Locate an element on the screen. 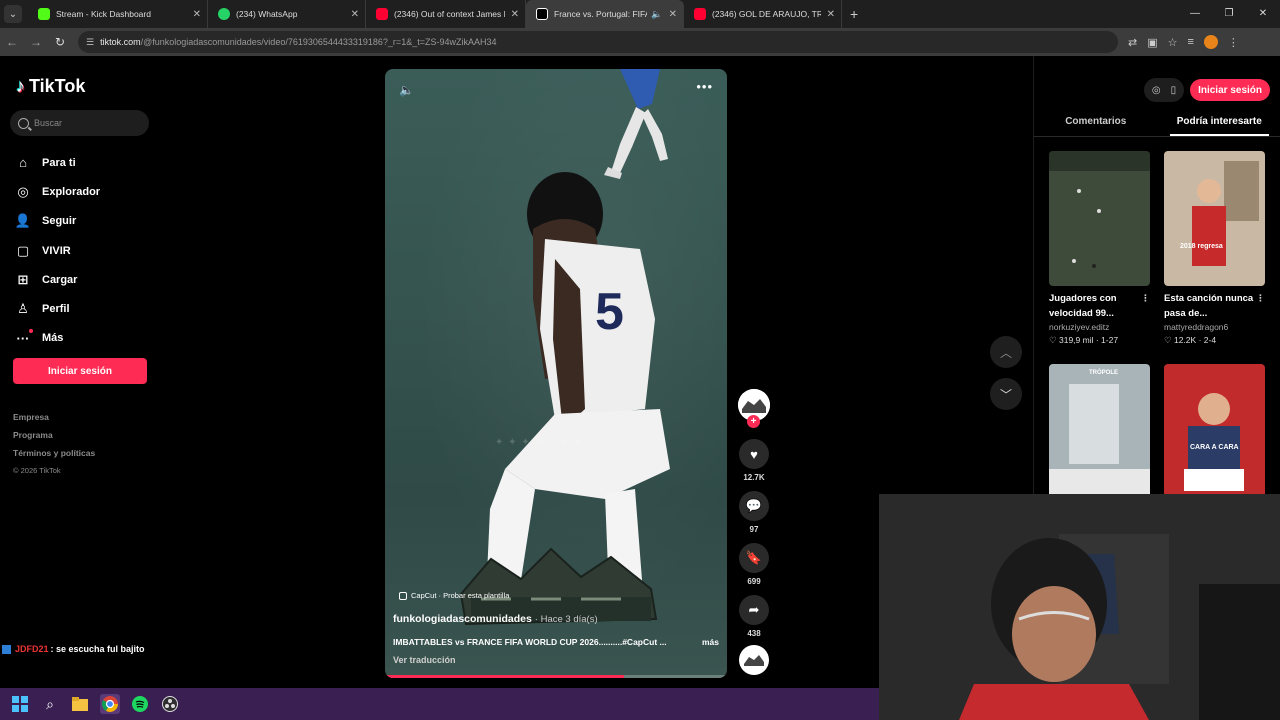 Image resolution: width=1280 pixels, height=720 pixels. suggested-video-card: TRÓPOLE is located at coordinates (1099, 431).